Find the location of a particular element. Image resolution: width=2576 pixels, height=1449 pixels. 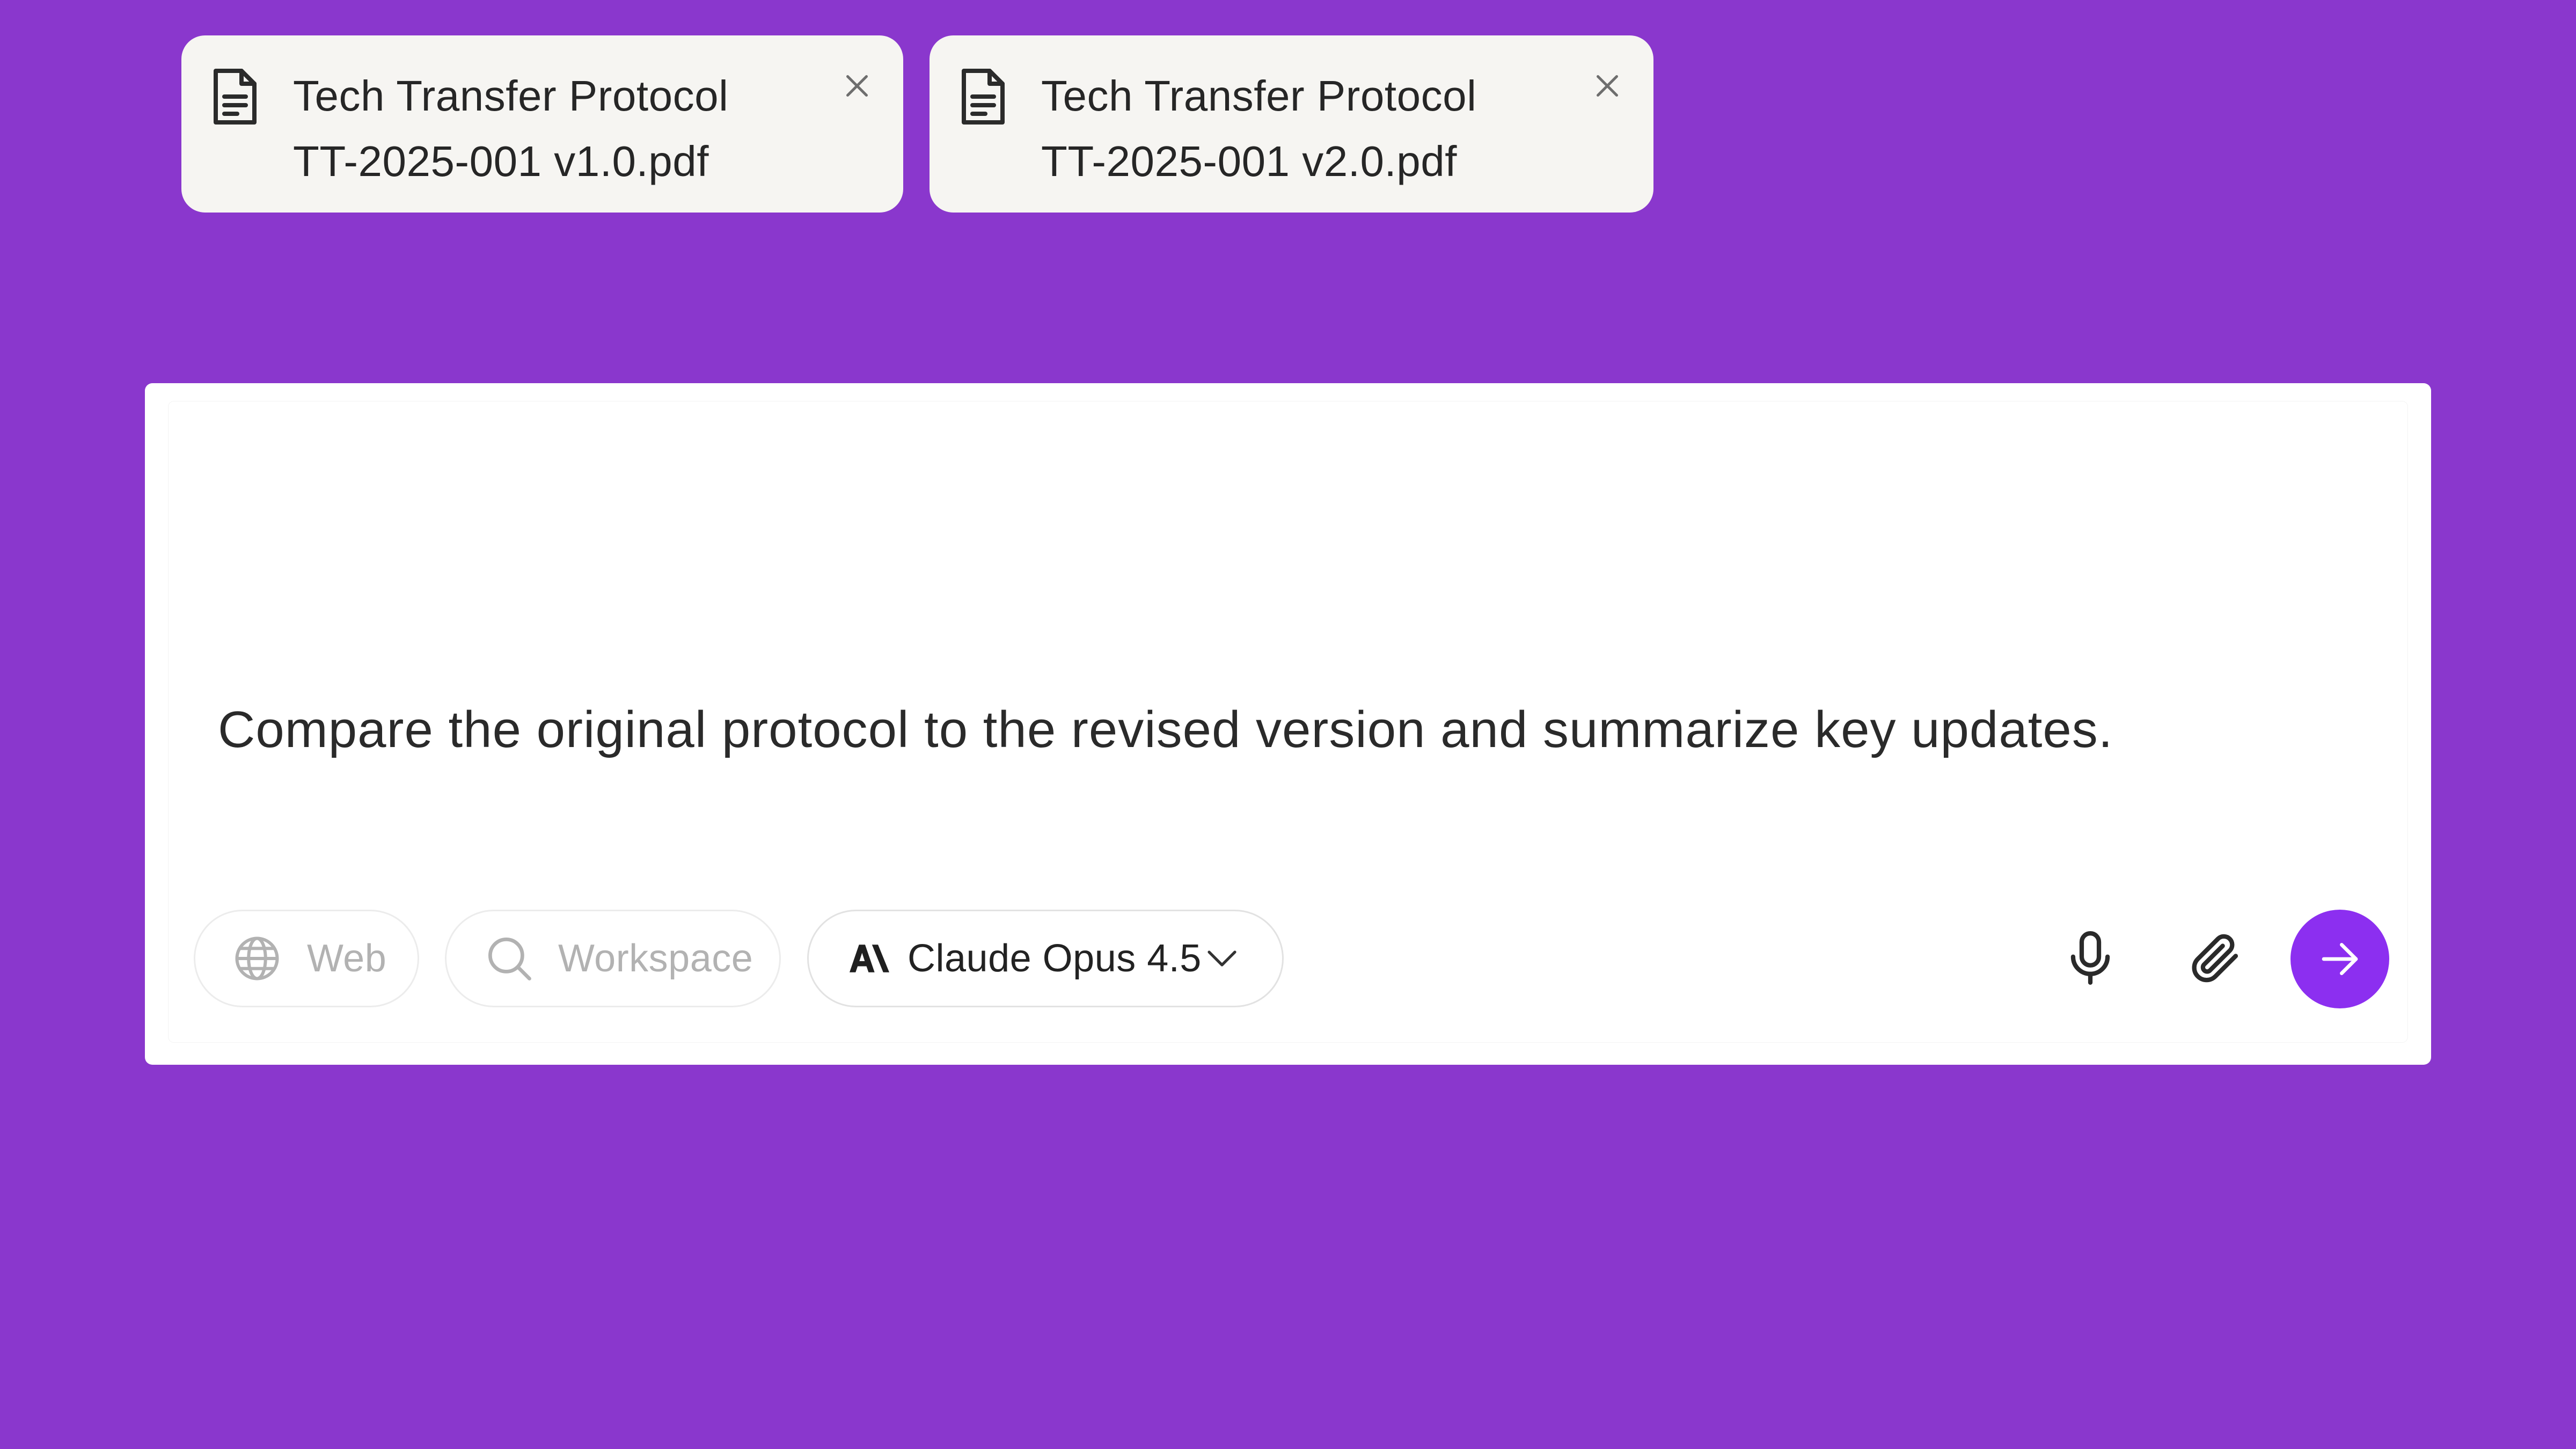

attachment-file: TT-2025-001 v1.0.pdf is located at coordinates (501, 161).